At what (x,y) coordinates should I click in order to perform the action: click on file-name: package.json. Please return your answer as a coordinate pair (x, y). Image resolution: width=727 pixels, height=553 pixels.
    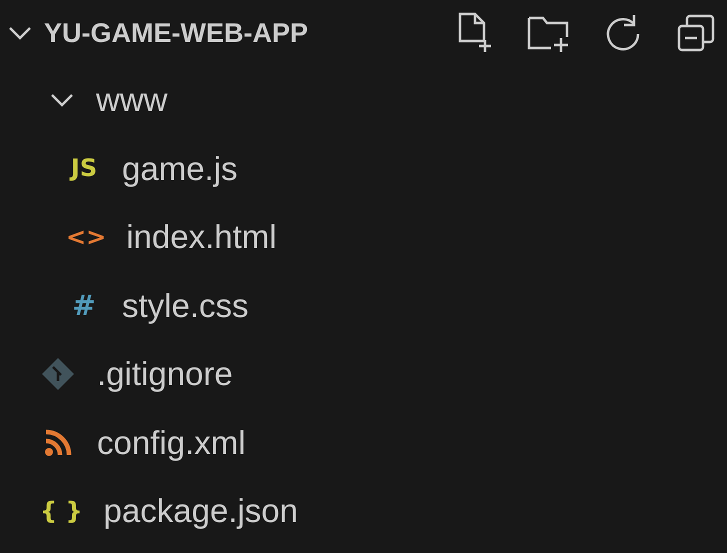
    Looking at the image, I should click on (201, 511).